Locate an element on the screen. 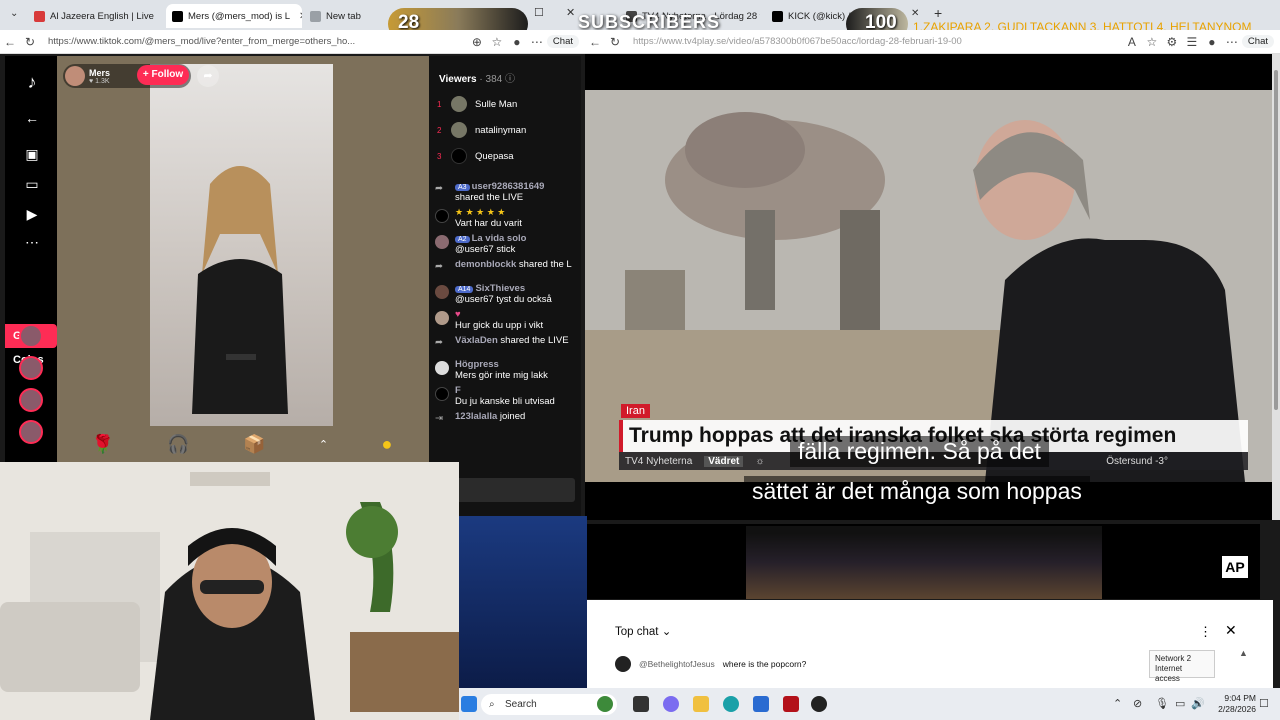 This screenshot has height=720, width=1280. tab-list-chevron-icon: ⌄ is located at coordinates (14, 13).